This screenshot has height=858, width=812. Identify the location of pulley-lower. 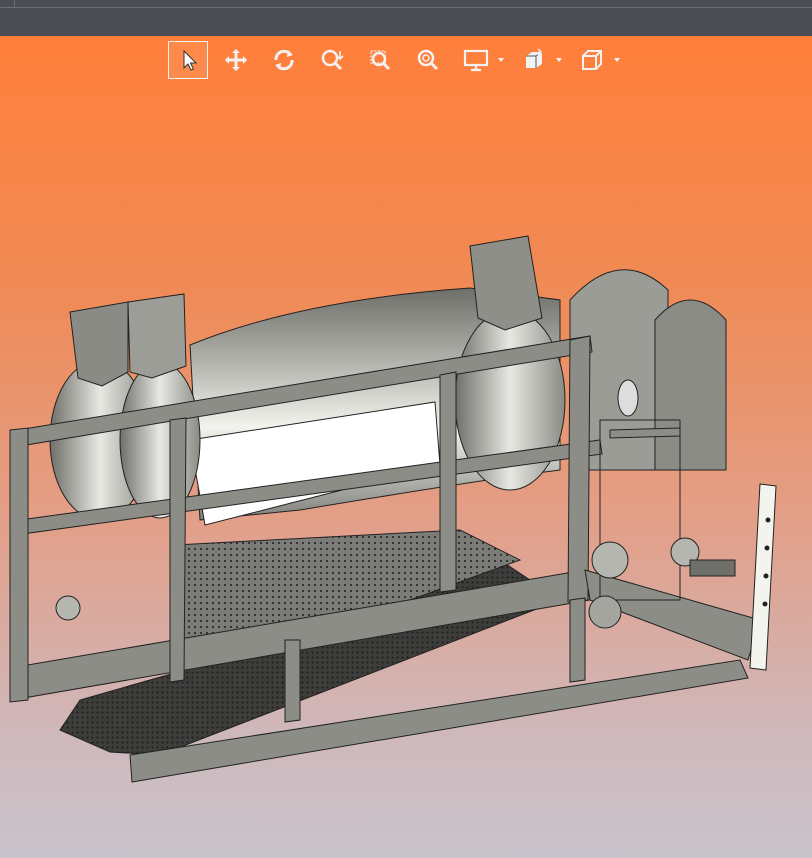
(605, 612).